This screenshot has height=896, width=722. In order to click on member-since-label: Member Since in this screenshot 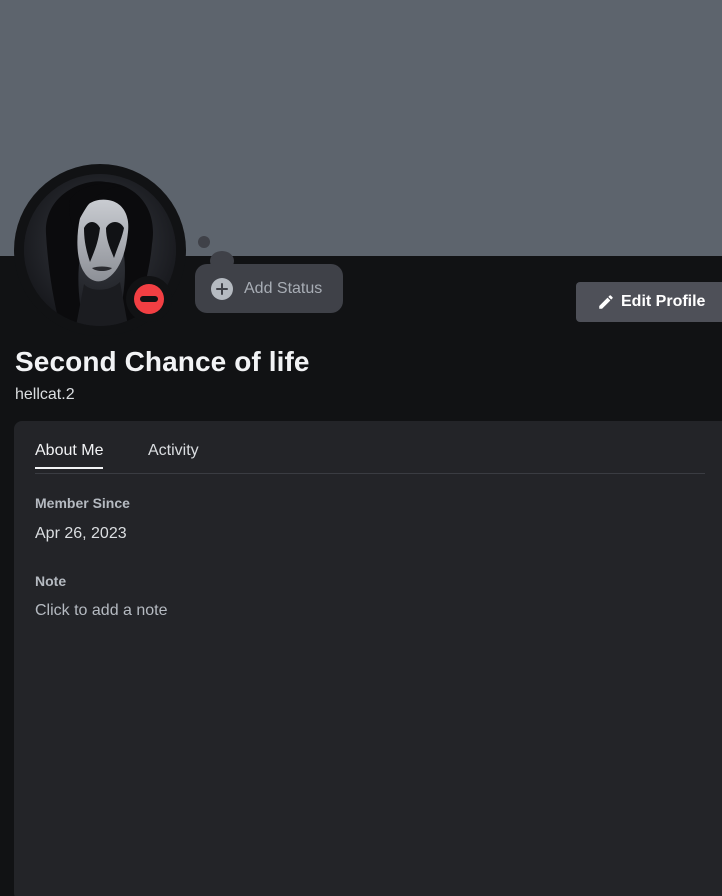, I will do `click(82, 503)`.